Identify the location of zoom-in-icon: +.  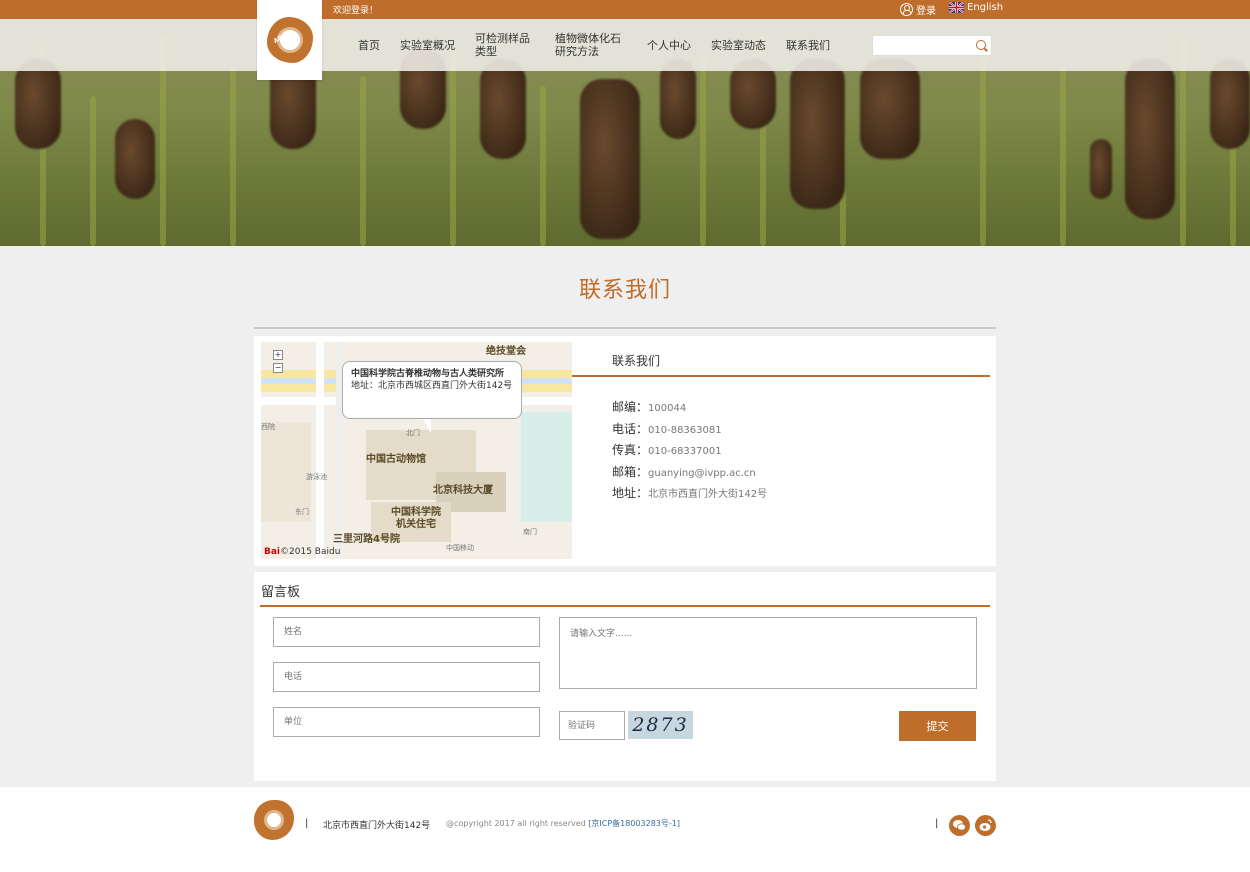
(278, 355).